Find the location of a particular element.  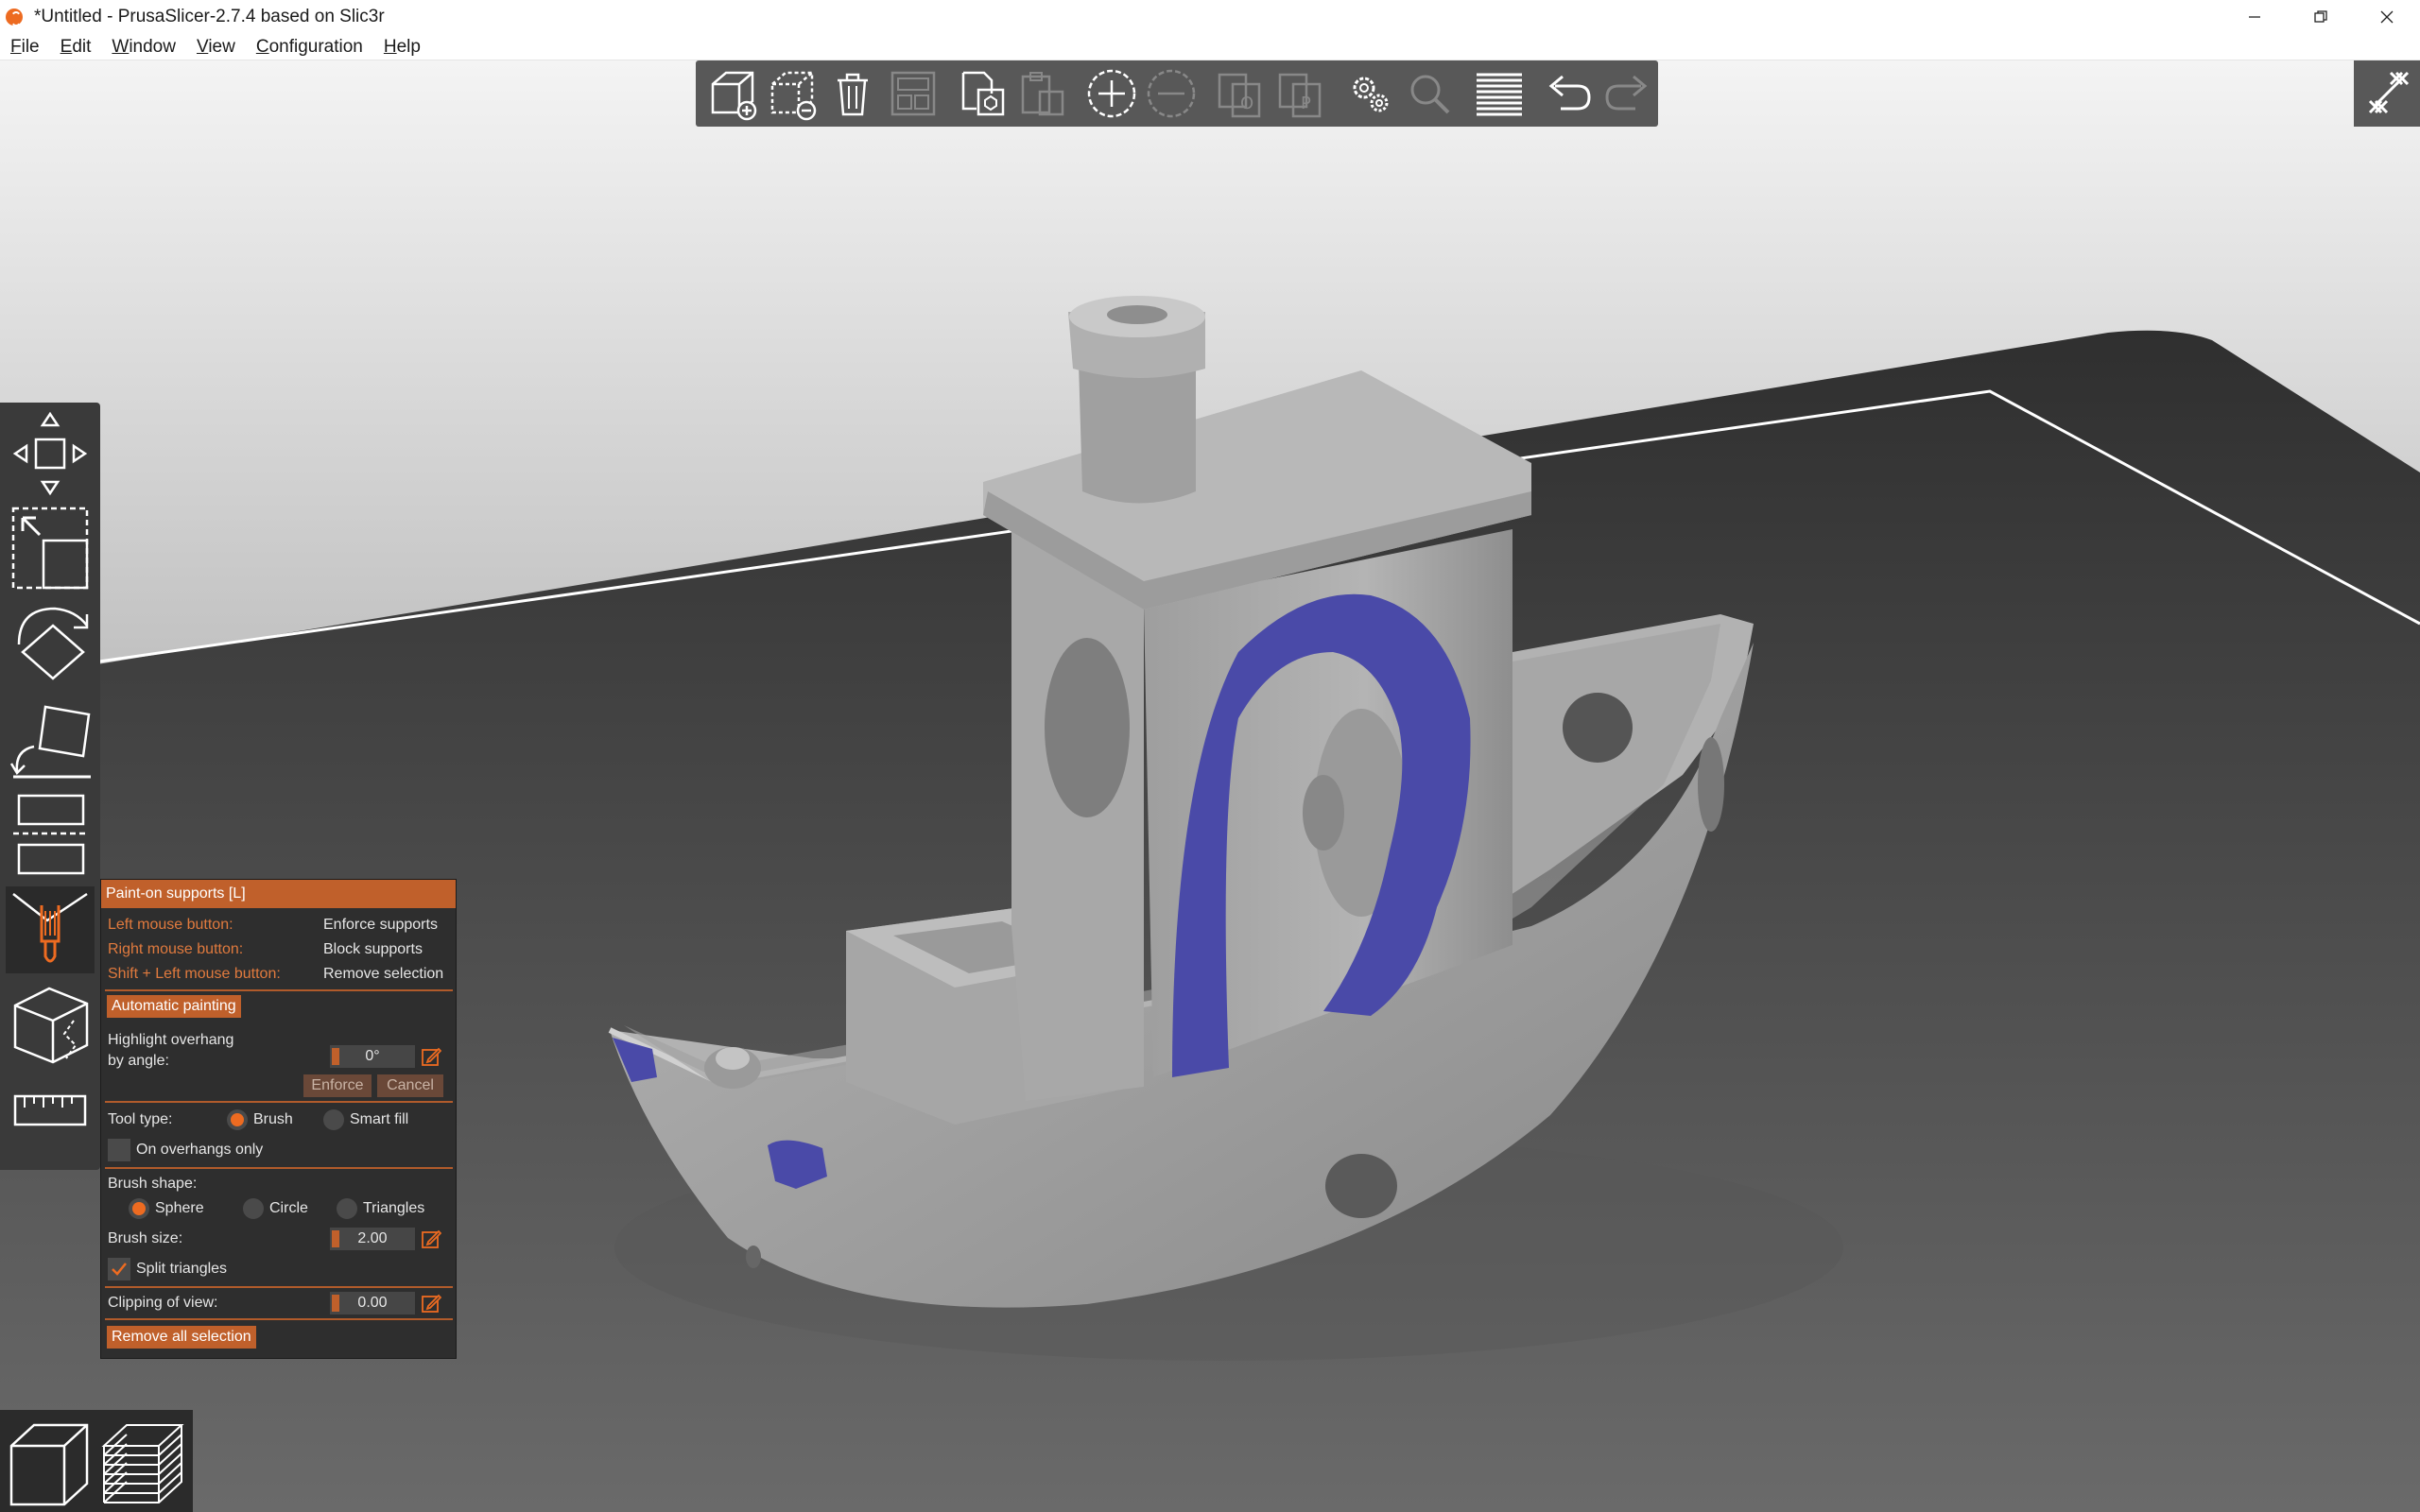

search-button is located at coordinates (1430, 93).